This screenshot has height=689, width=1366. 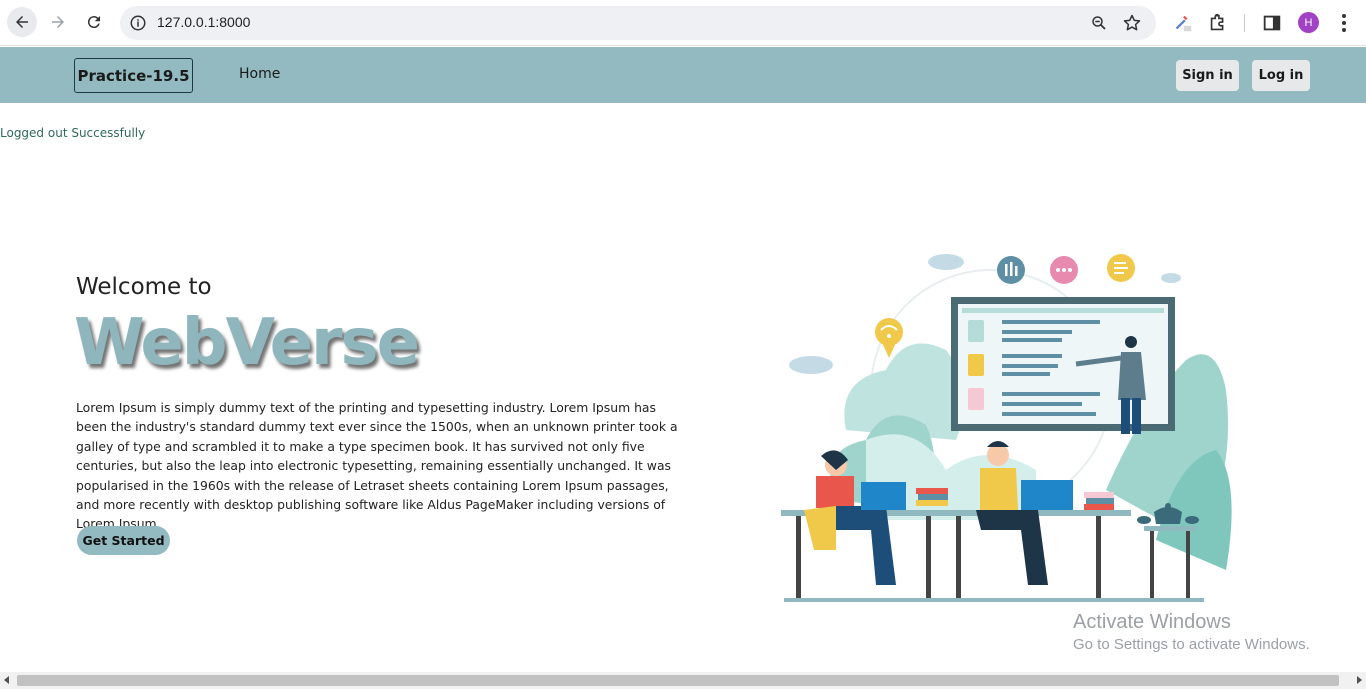 I want to click on horizontal-scrollbar, so click(x=683, y=680).